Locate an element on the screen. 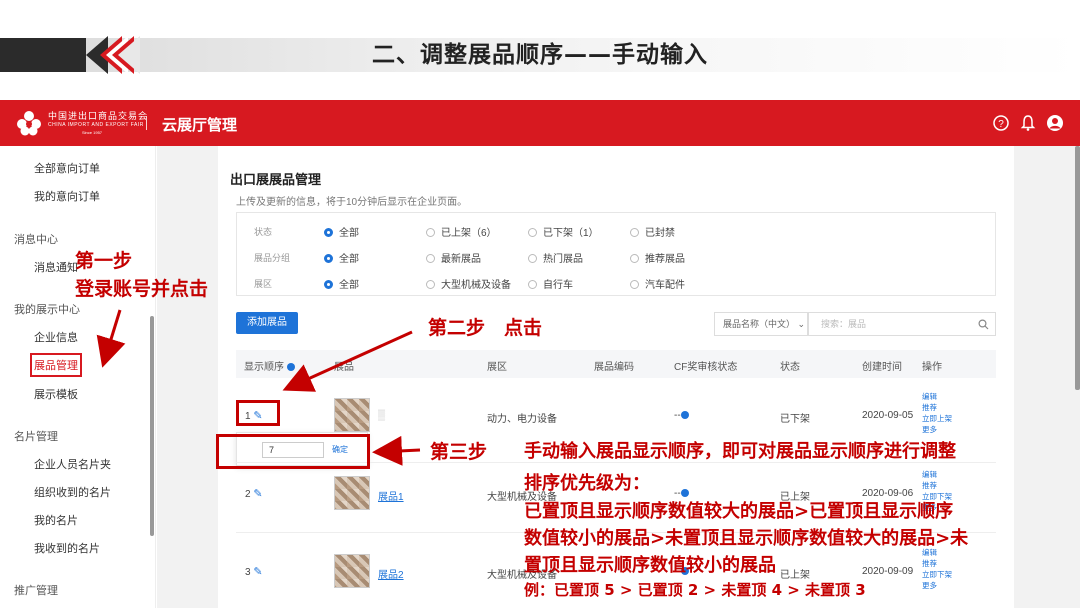 The height and width of the screenshot is (608, 1080). annotation-example: 例：已置顶 5 > 已置顶 2 > 未置顶 4 > 未置顶 3 is located at coordinates (695, 590).